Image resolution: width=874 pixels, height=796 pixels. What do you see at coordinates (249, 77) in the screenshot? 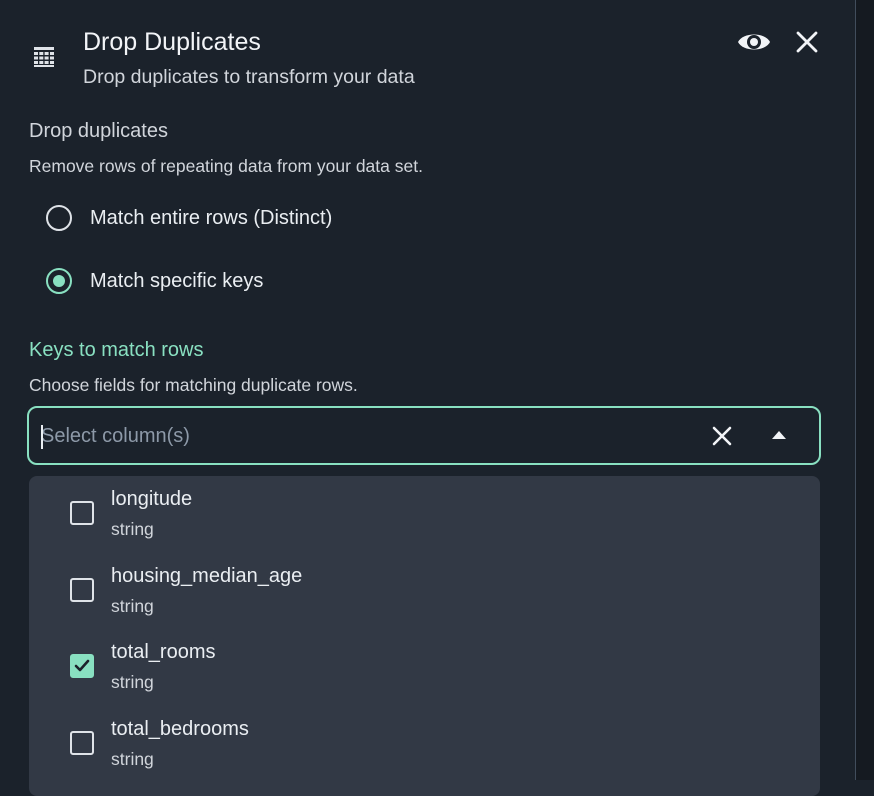
I see `panel-subtitle: Drop duplicates to transform your data` at bounding box center [249, 77].